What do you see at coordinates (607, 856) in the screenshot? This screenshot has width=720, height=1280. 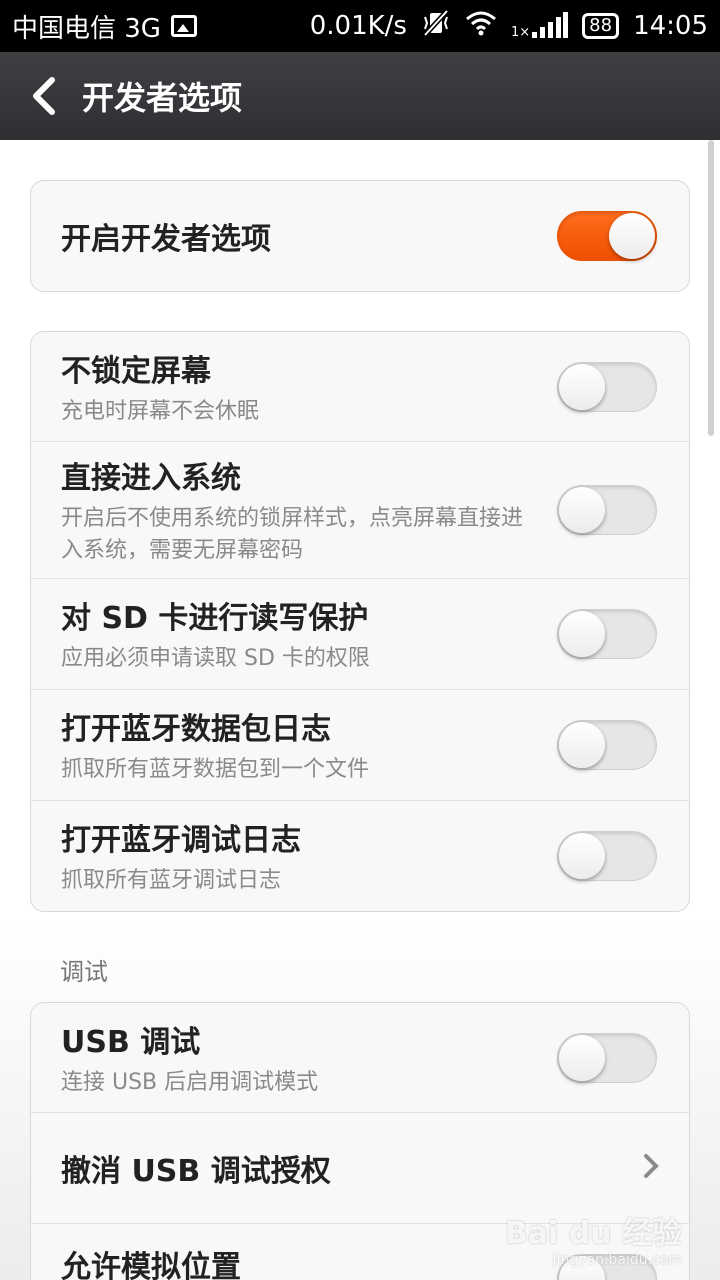 I see `bt-debug-log-switch` at bounding box center [607, 856].